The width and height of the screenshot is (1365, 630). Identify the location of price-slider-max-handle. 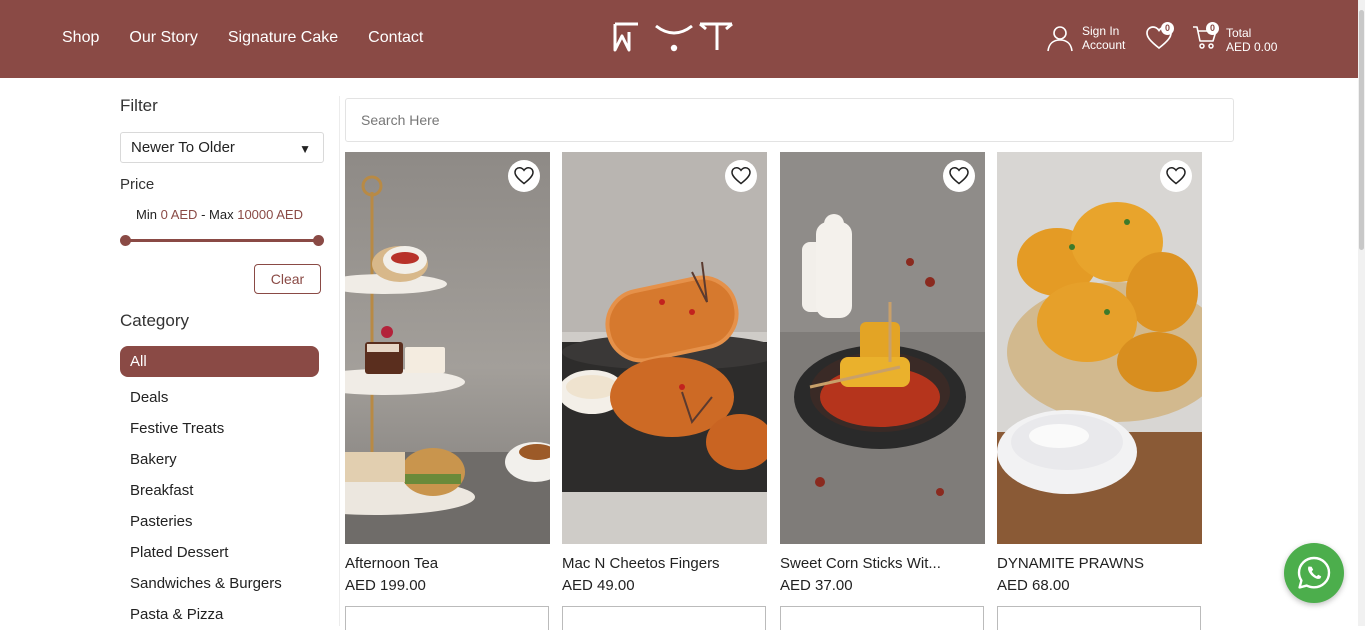
(318, 240).